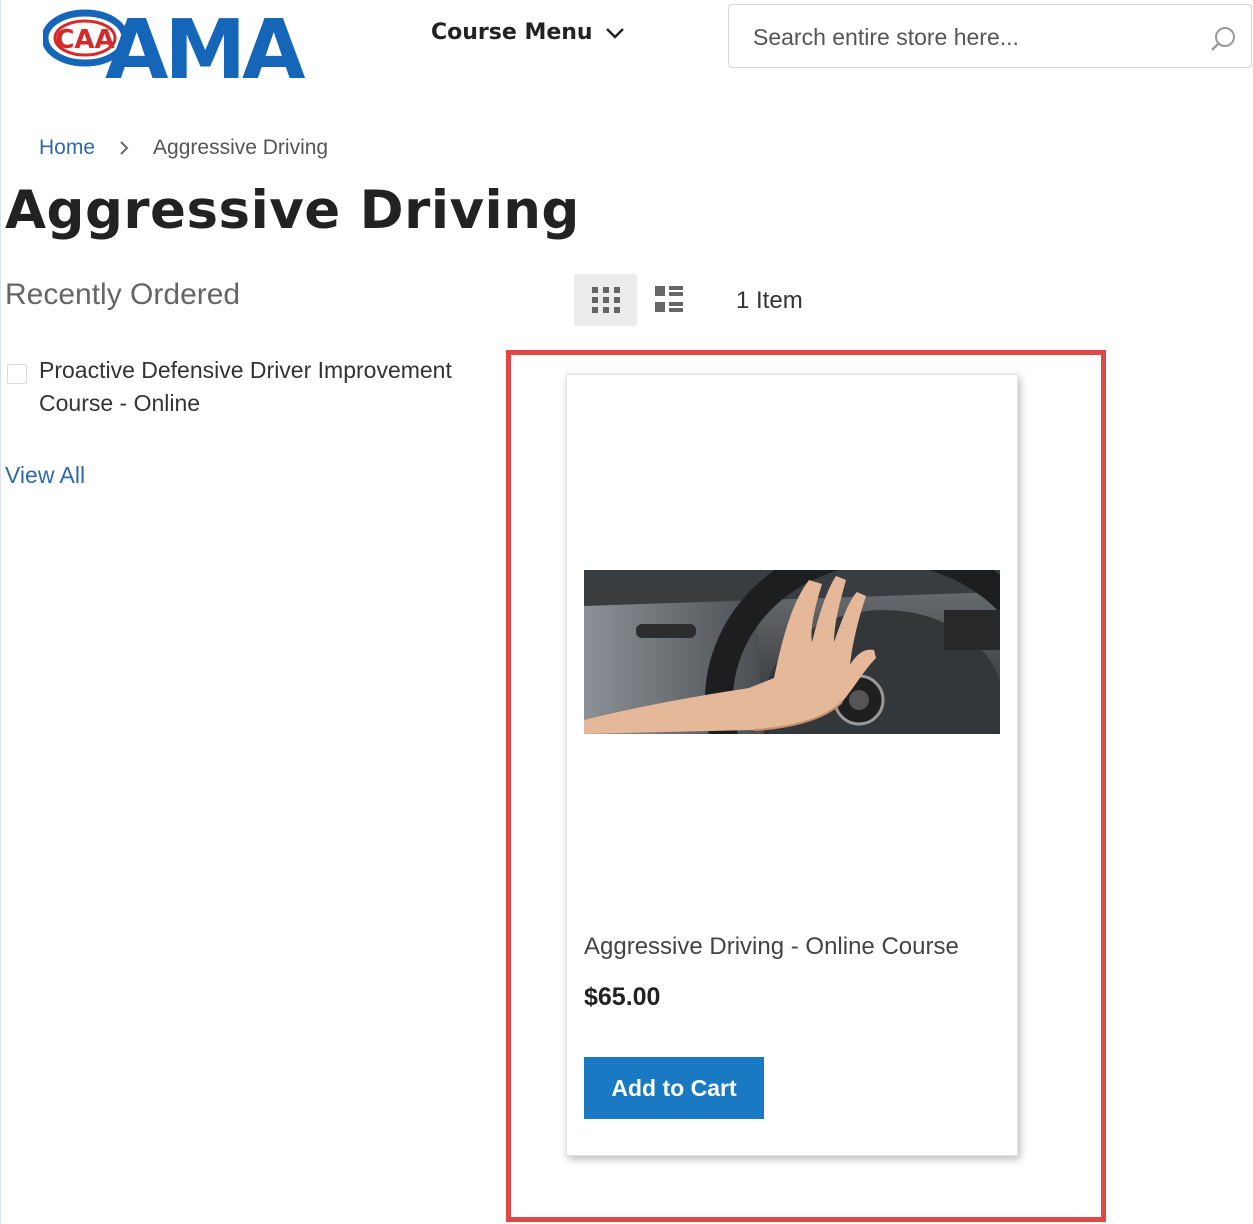  Describe the element at coordinates (769, 300) in the screenshot. I see `toolbar-item-count: 1 Item` at that location.